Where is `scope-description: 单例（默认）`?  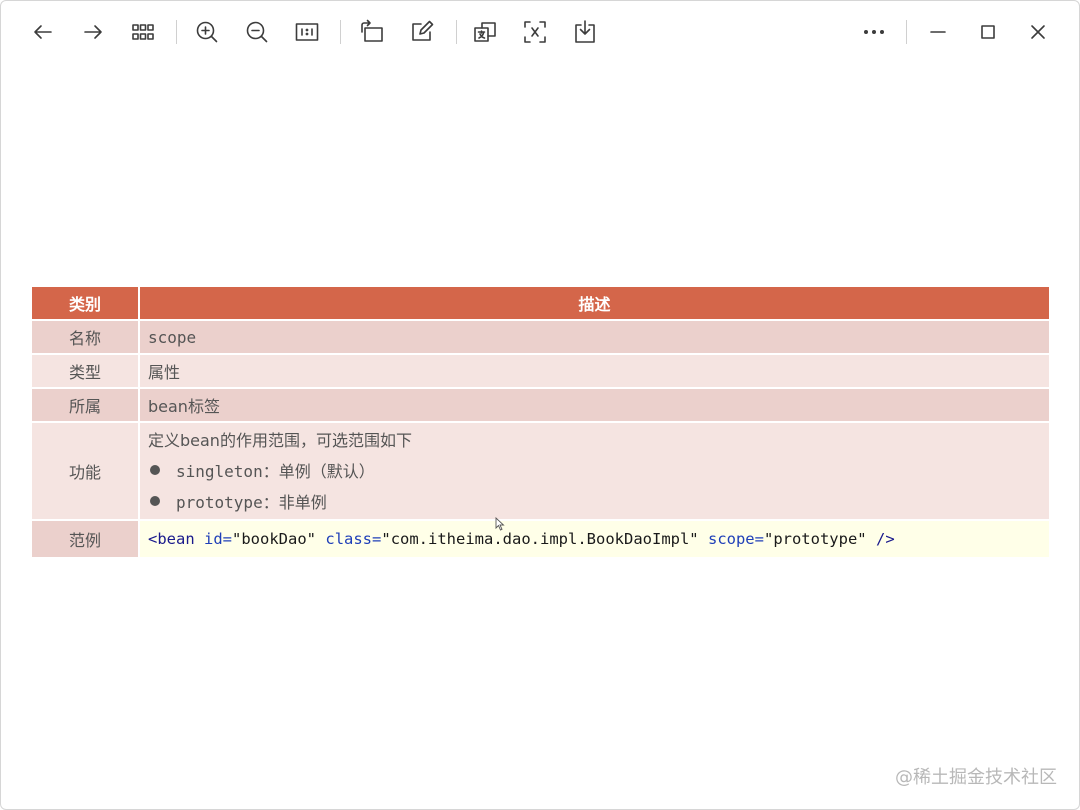
scope-description: 单例（默认） is located at coordinates (326, 471).